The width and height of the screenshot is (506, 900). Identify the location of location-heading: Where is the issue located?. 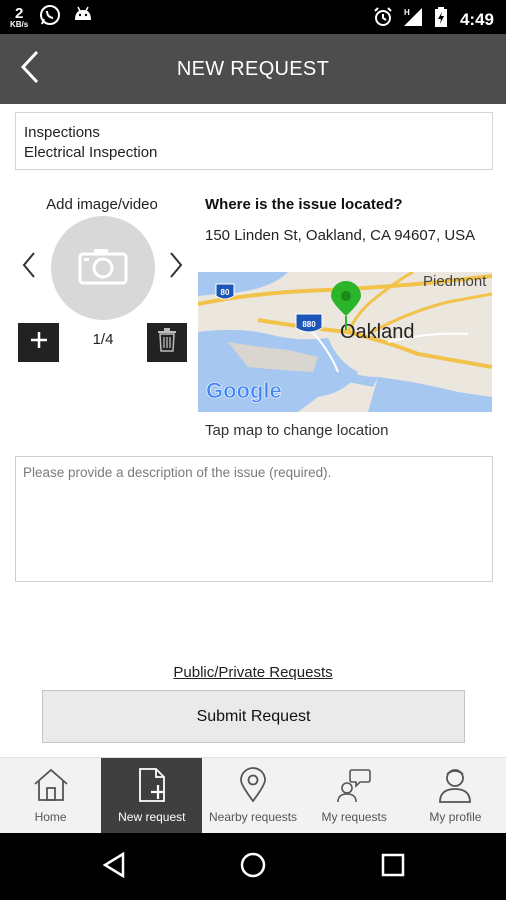
(304, 204).